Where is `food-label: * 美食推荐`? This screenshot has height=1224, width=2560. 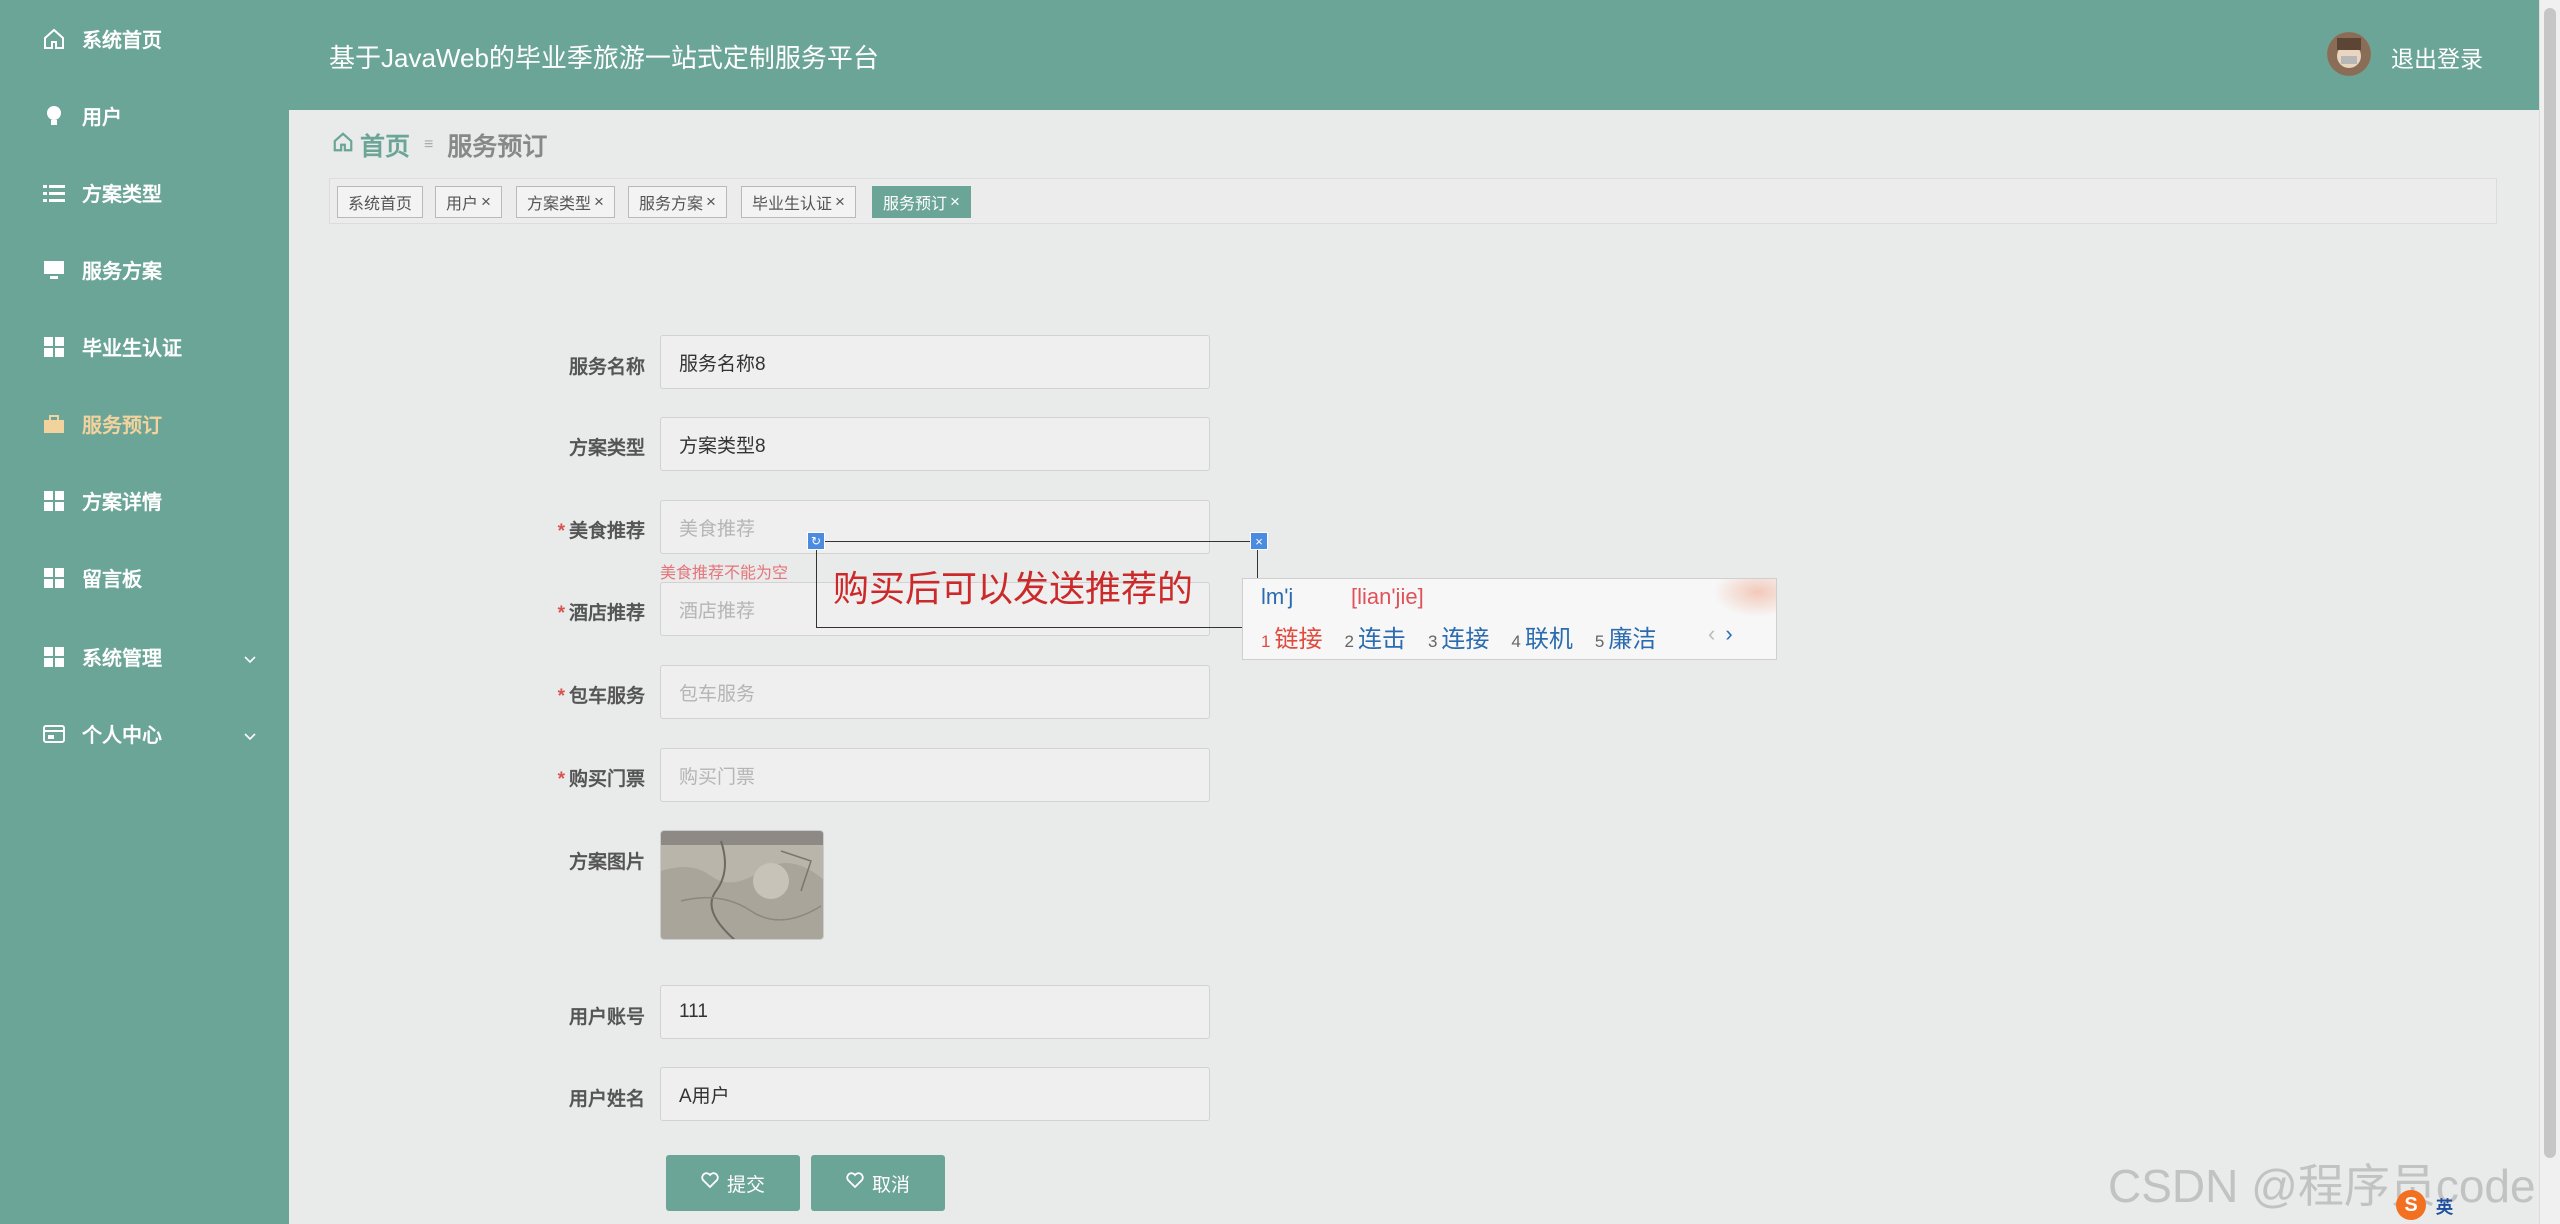
food-label: * 美食推荐 is located at coordinates (601, 531).